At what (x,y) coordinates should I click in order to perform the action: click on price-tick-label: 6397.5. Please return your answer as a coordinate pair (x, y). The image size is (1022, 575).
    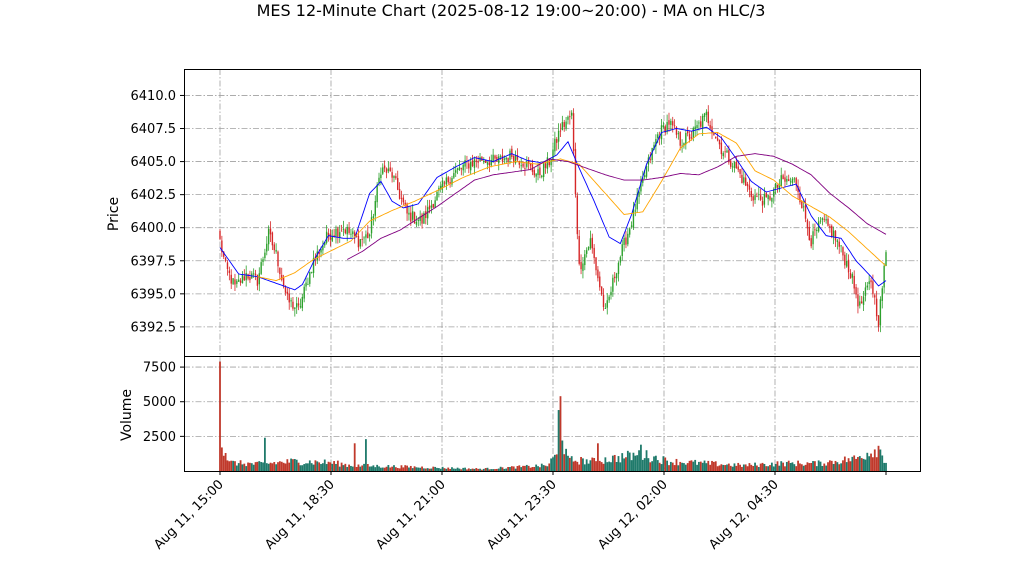
    Looking at the image, I should click on (154, 261).